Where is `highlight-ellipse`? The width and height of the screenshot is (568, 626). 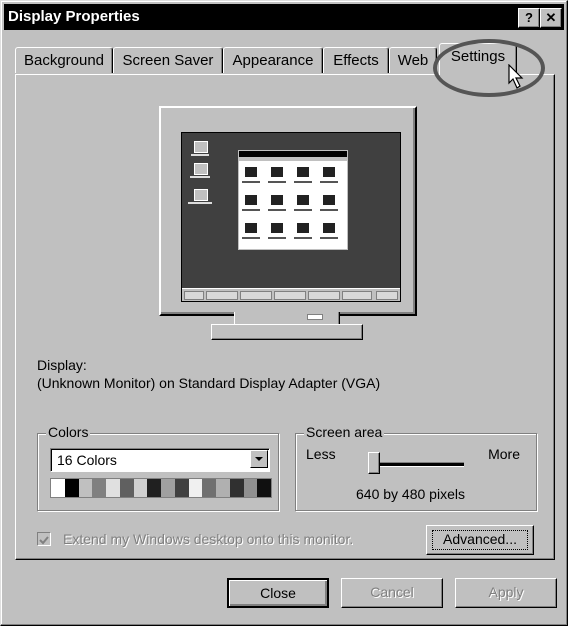
highlight-ellipse is located at coordinates (489, 68).